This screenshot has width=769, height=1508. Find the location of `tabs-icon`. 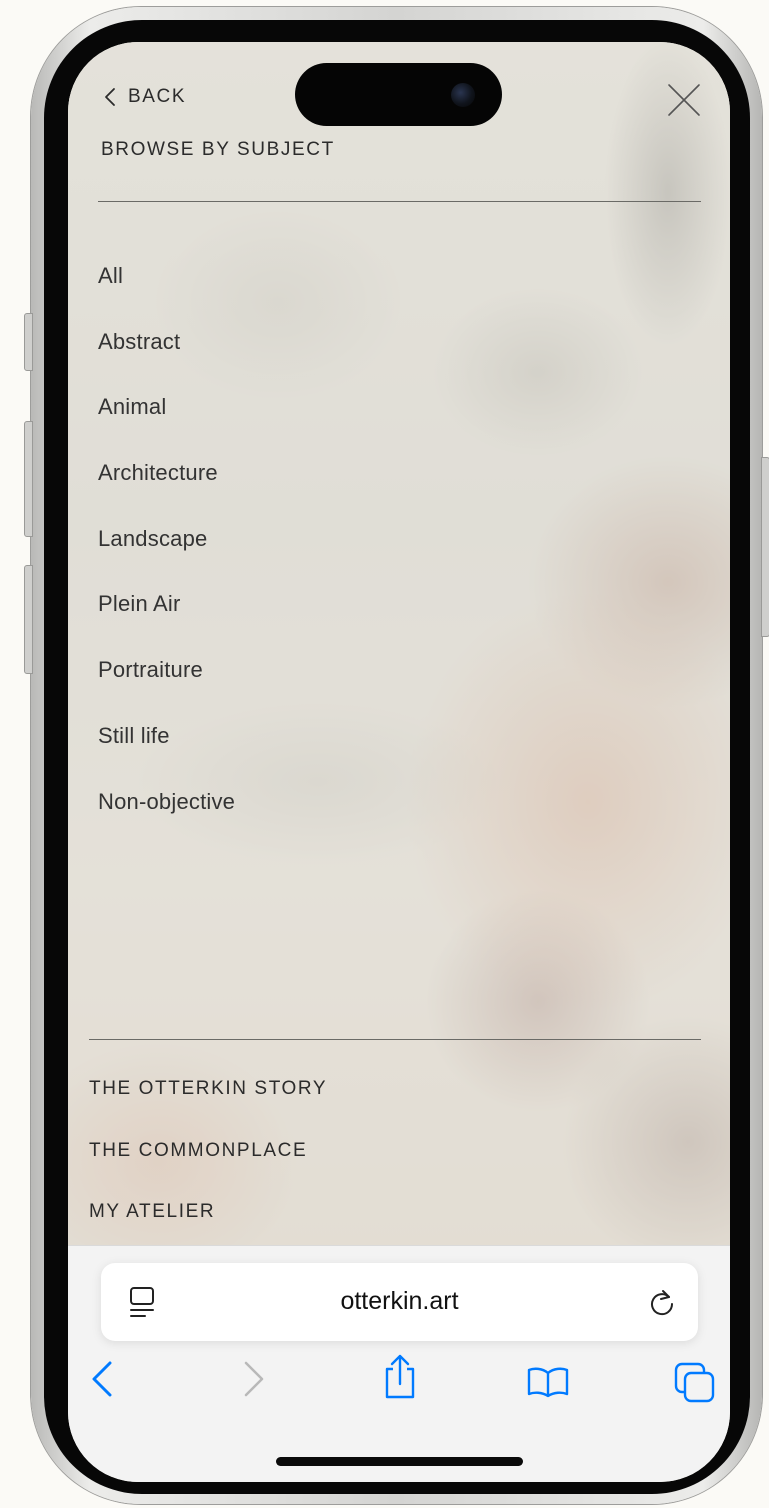

tabs-icon is located at coordinates (695, 1383).